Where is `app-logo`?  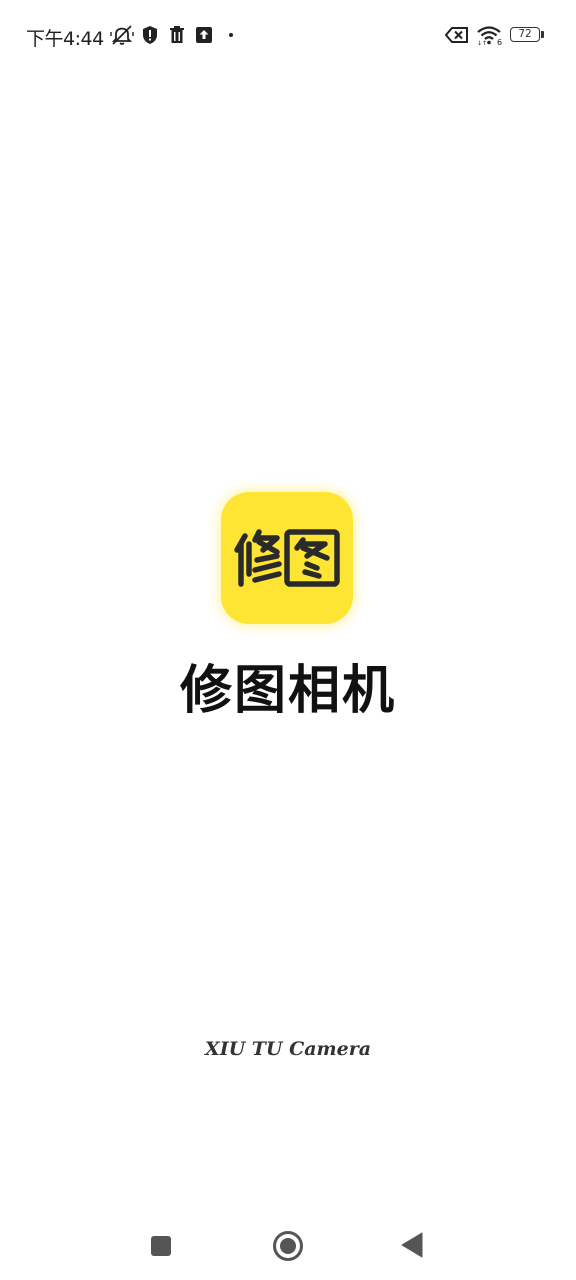
app-logo is located at coordinates (287, 558).